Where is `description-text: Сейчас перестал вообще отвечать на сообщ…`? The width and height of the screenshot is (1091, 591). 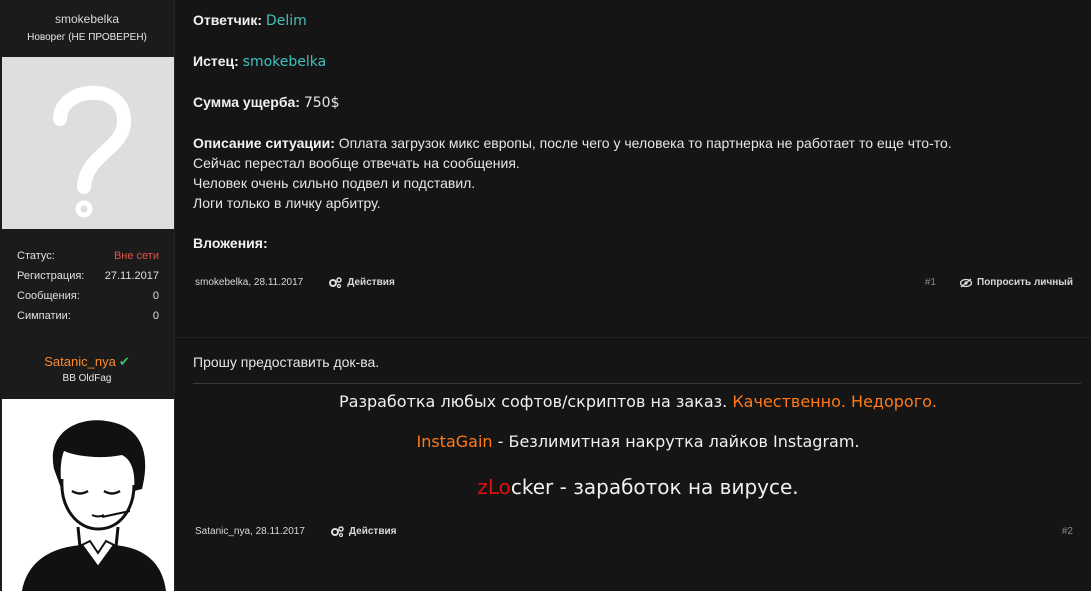 description-text: Сейчас перестал вообще отвечать на сообщ… is located at coordinates (356, 163).